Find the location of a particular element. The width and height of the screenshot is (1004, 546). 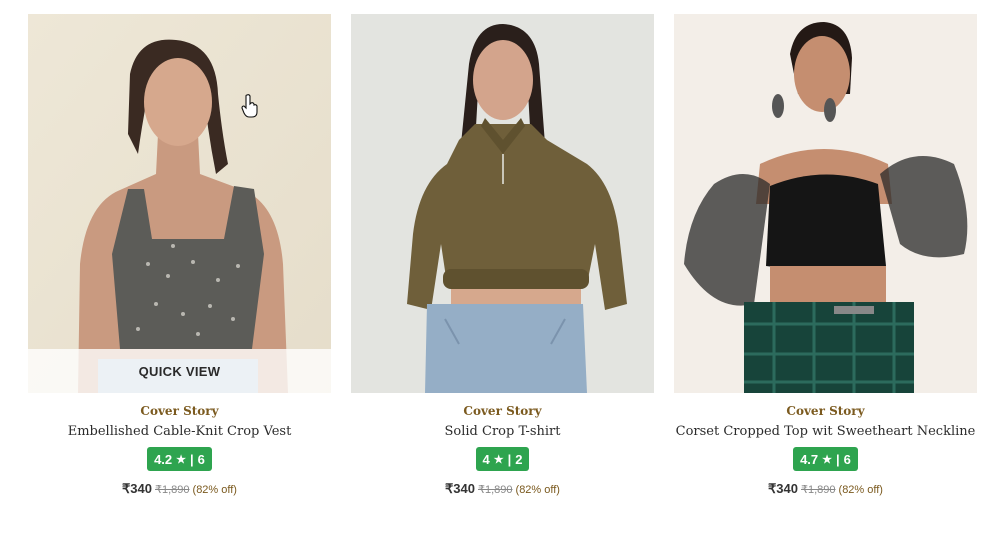

rating-badge: 4 ★ | 2 is located at coordinates (502, 459).